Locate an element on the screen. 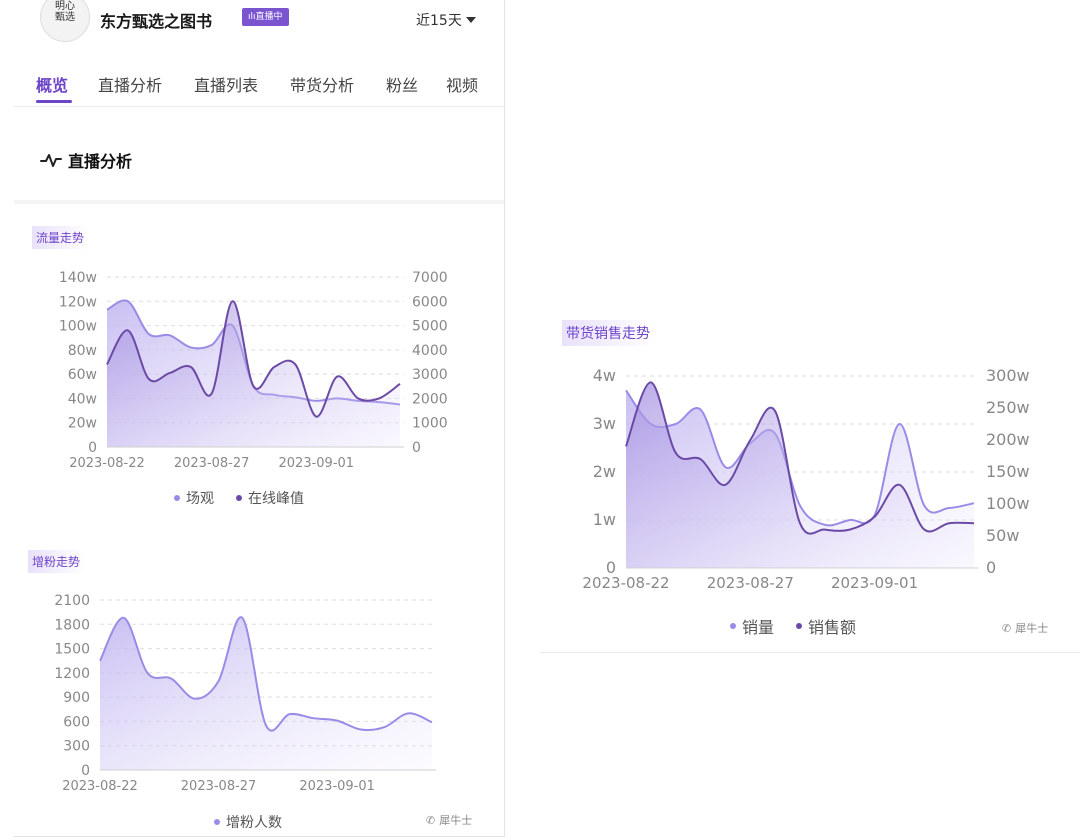 The height and width of the screenshot is (840, 1080). active-tab-indicator is located at coordinates (54, 101).